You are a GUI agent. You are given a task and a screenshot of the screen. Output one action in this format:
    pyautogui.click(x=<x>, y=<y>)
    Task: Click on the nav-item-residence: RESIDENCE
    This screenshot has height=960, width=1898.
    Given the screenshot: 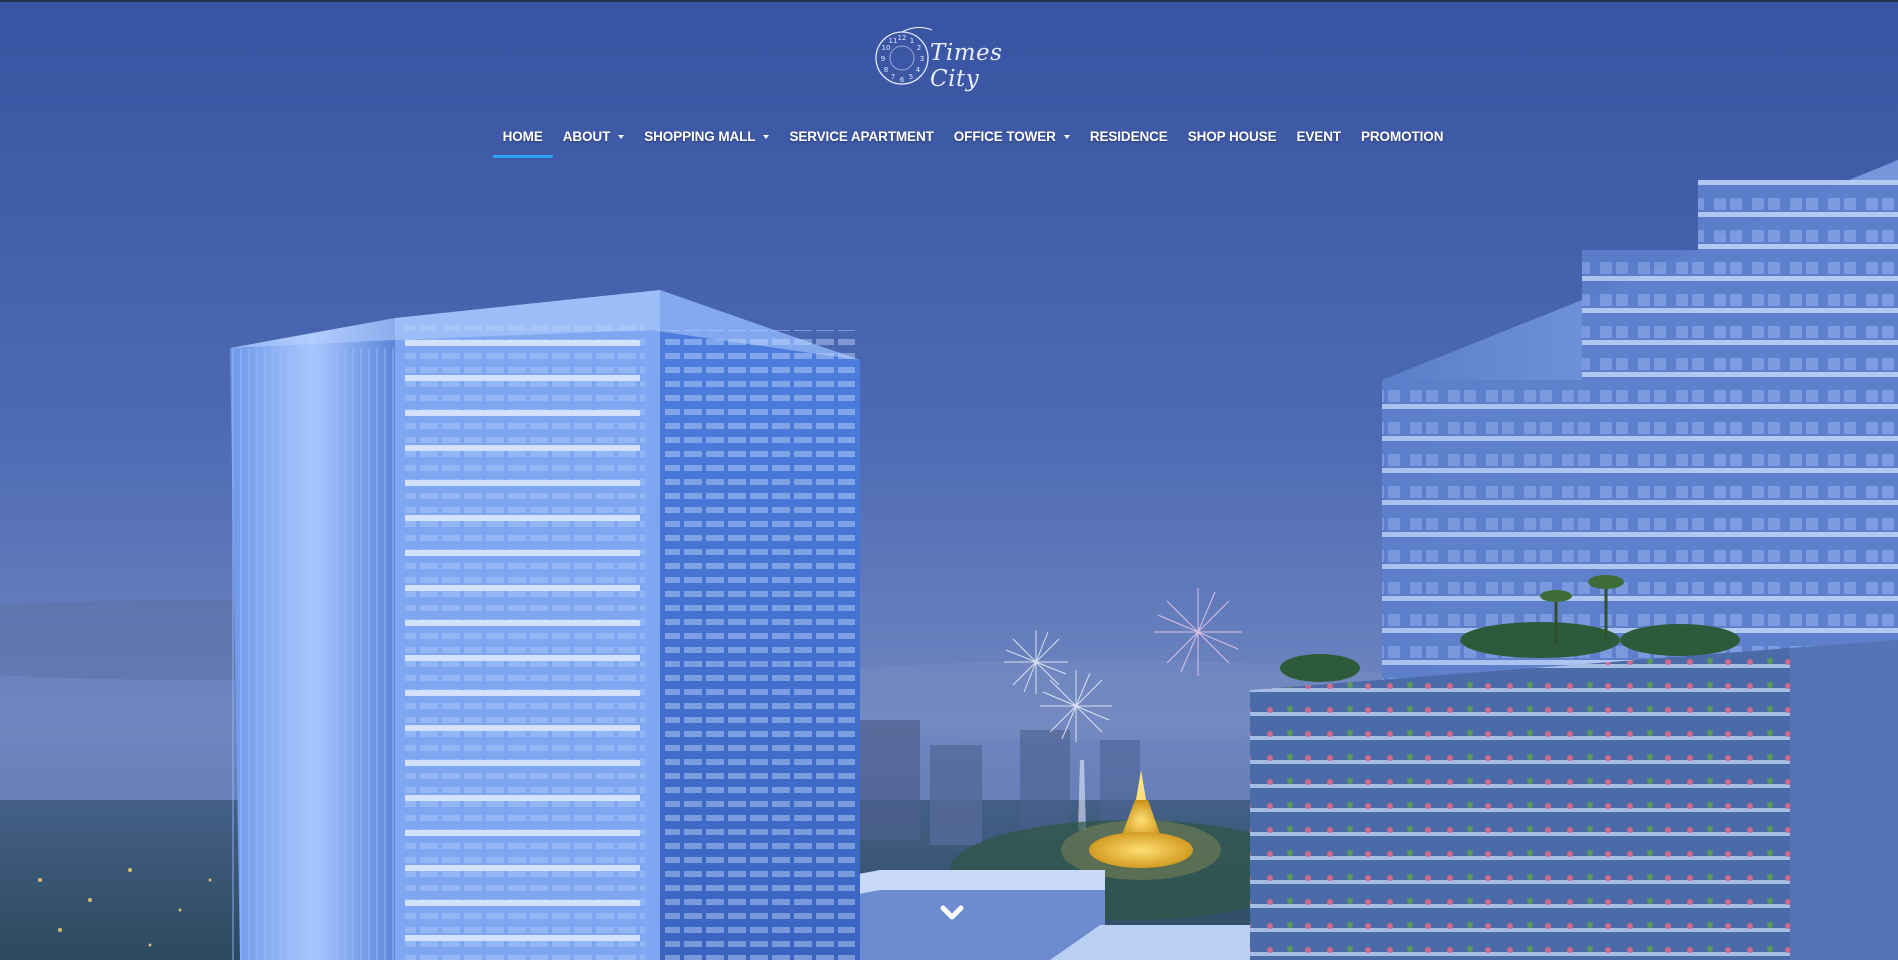 What is the action you would take?
    pyautogui.click(x=1129, y=143)
    